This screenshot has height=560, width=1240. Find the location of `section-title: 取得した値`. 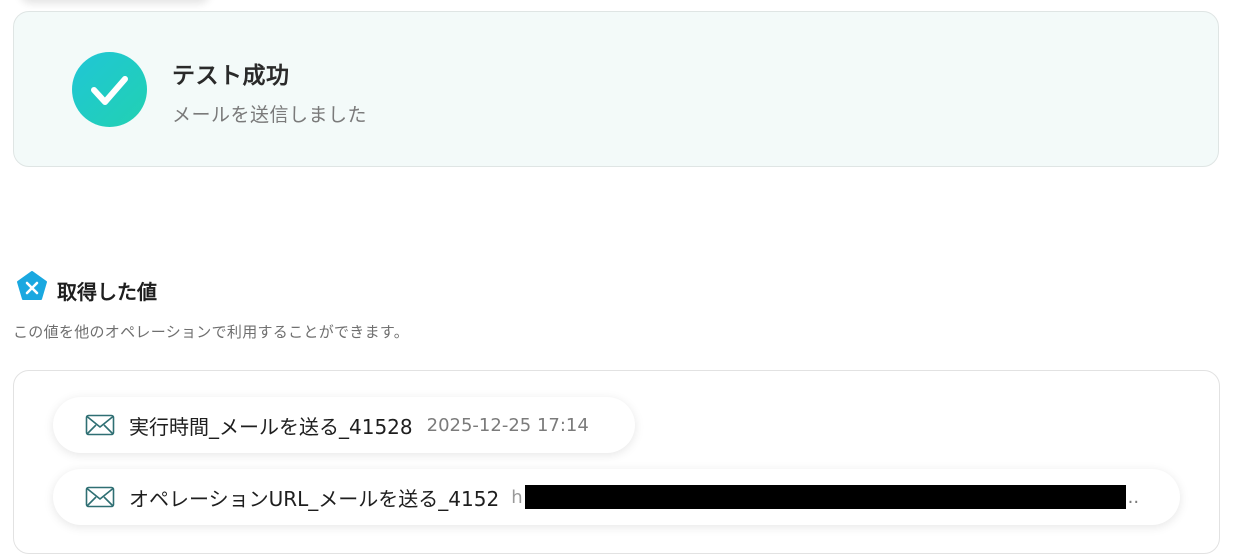

section-title: 取得した値 is located at coordinates (107, 292).